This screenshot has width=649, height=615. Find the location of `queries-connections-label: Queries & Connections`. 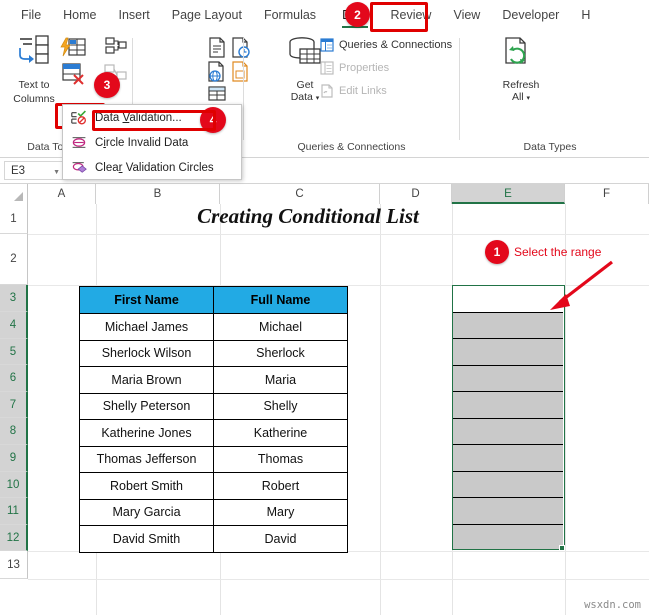

queries-connections-label: Queries & Connections is located at coordinates (396, 45).